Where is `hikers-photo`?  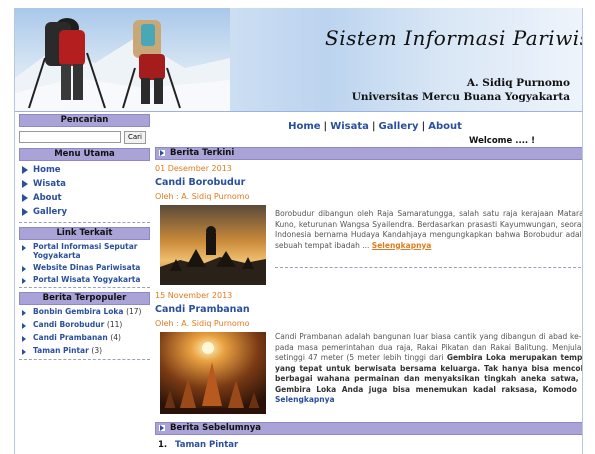
hikers-photo is located at coordinates (122, 64).